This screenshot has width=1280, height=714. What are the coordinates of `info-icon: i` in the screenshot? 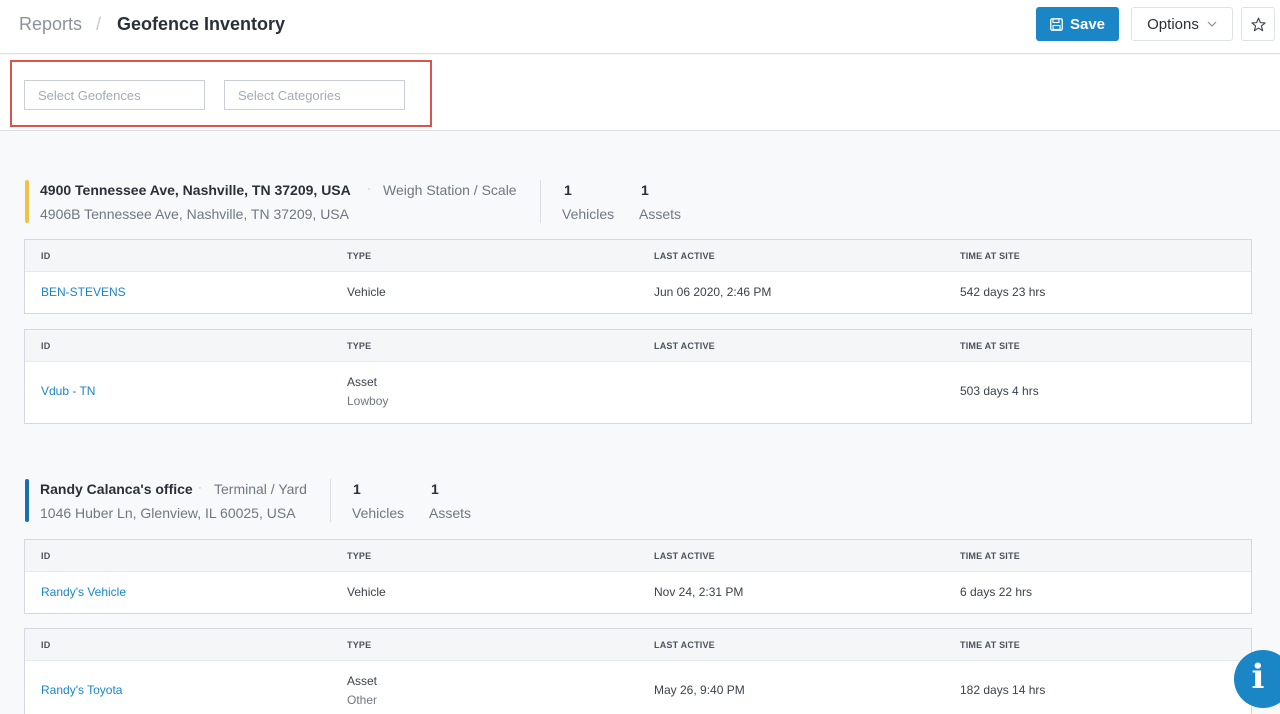 It's located at (1258, 677).